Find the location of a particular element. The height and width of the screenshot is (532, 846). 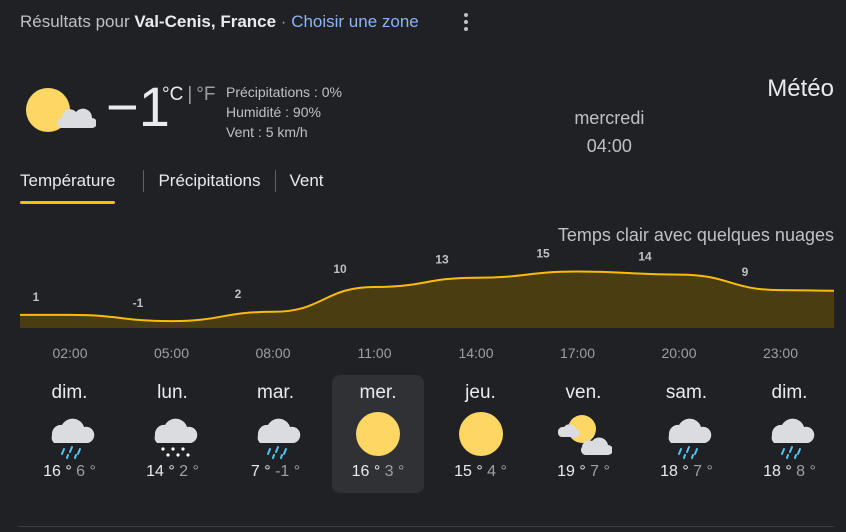

data-label: 14 is located at coordinates (645, 257).